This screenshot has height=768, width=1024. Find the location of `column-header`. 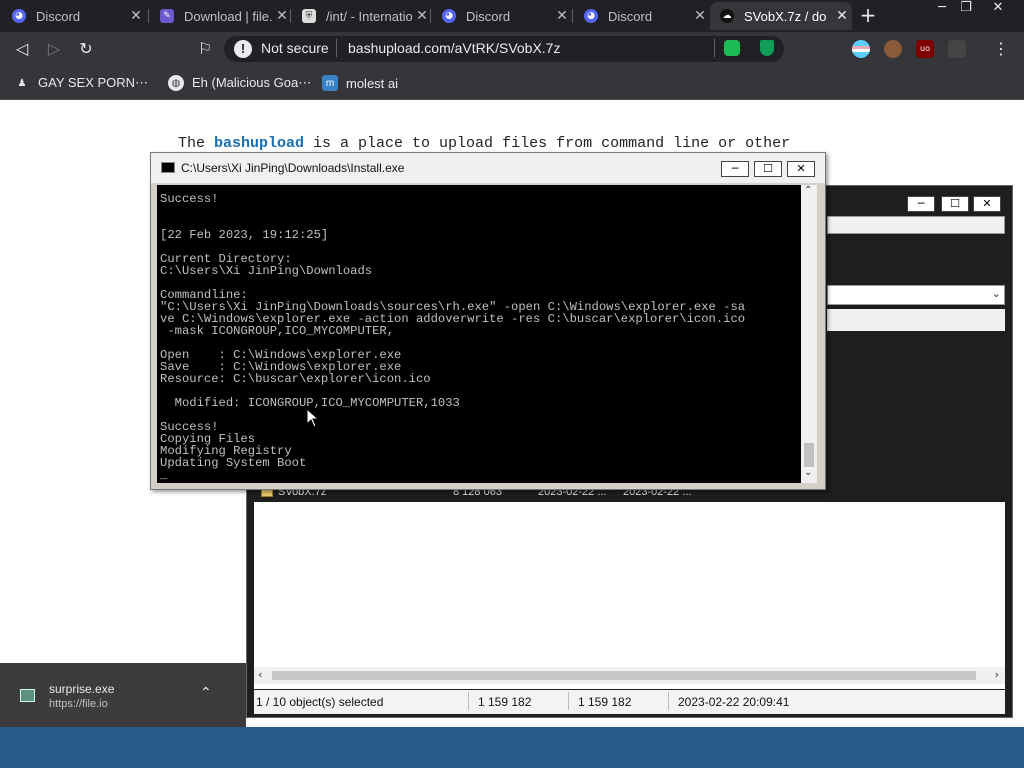

column-header is located at coordinates (916, 320).